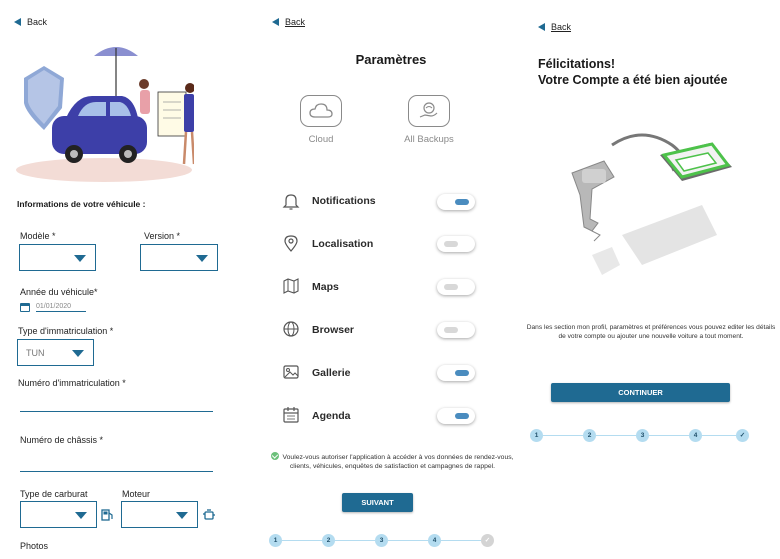 The width and height of the screenshot is (780, 559). Describe the element at coordinates (291, 372) in the screenshot. I see `gallery-icon` at that location.